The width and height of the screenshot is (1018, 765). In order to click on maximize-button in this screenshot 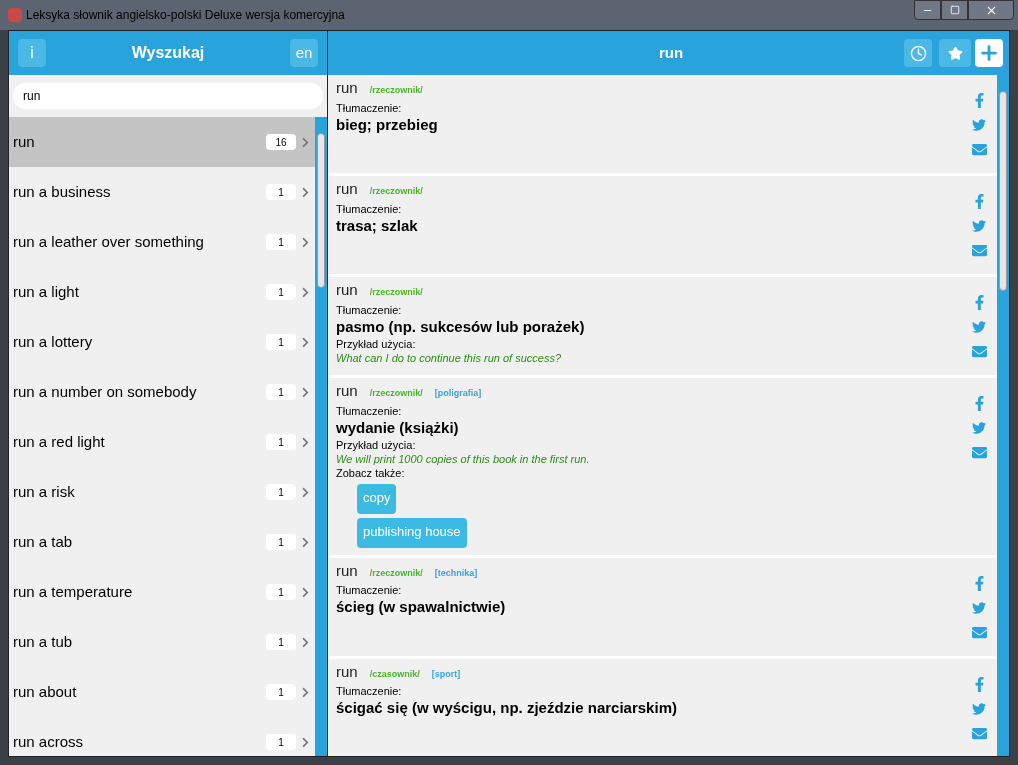, I will do `click(954, 10)`.